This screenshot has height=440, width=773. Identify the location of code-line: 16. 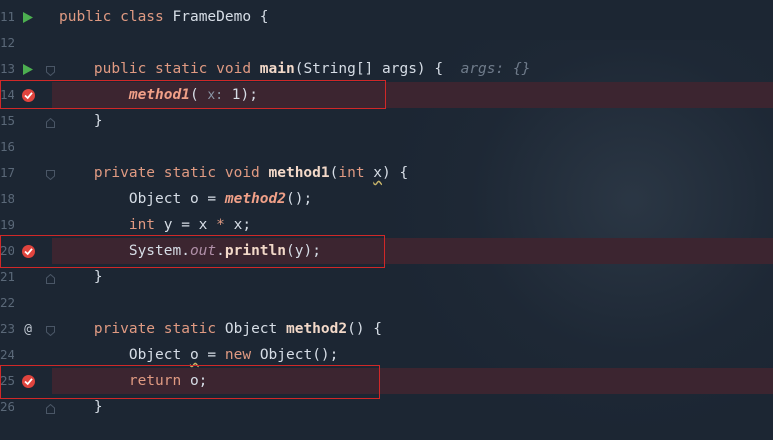
(386, 147).